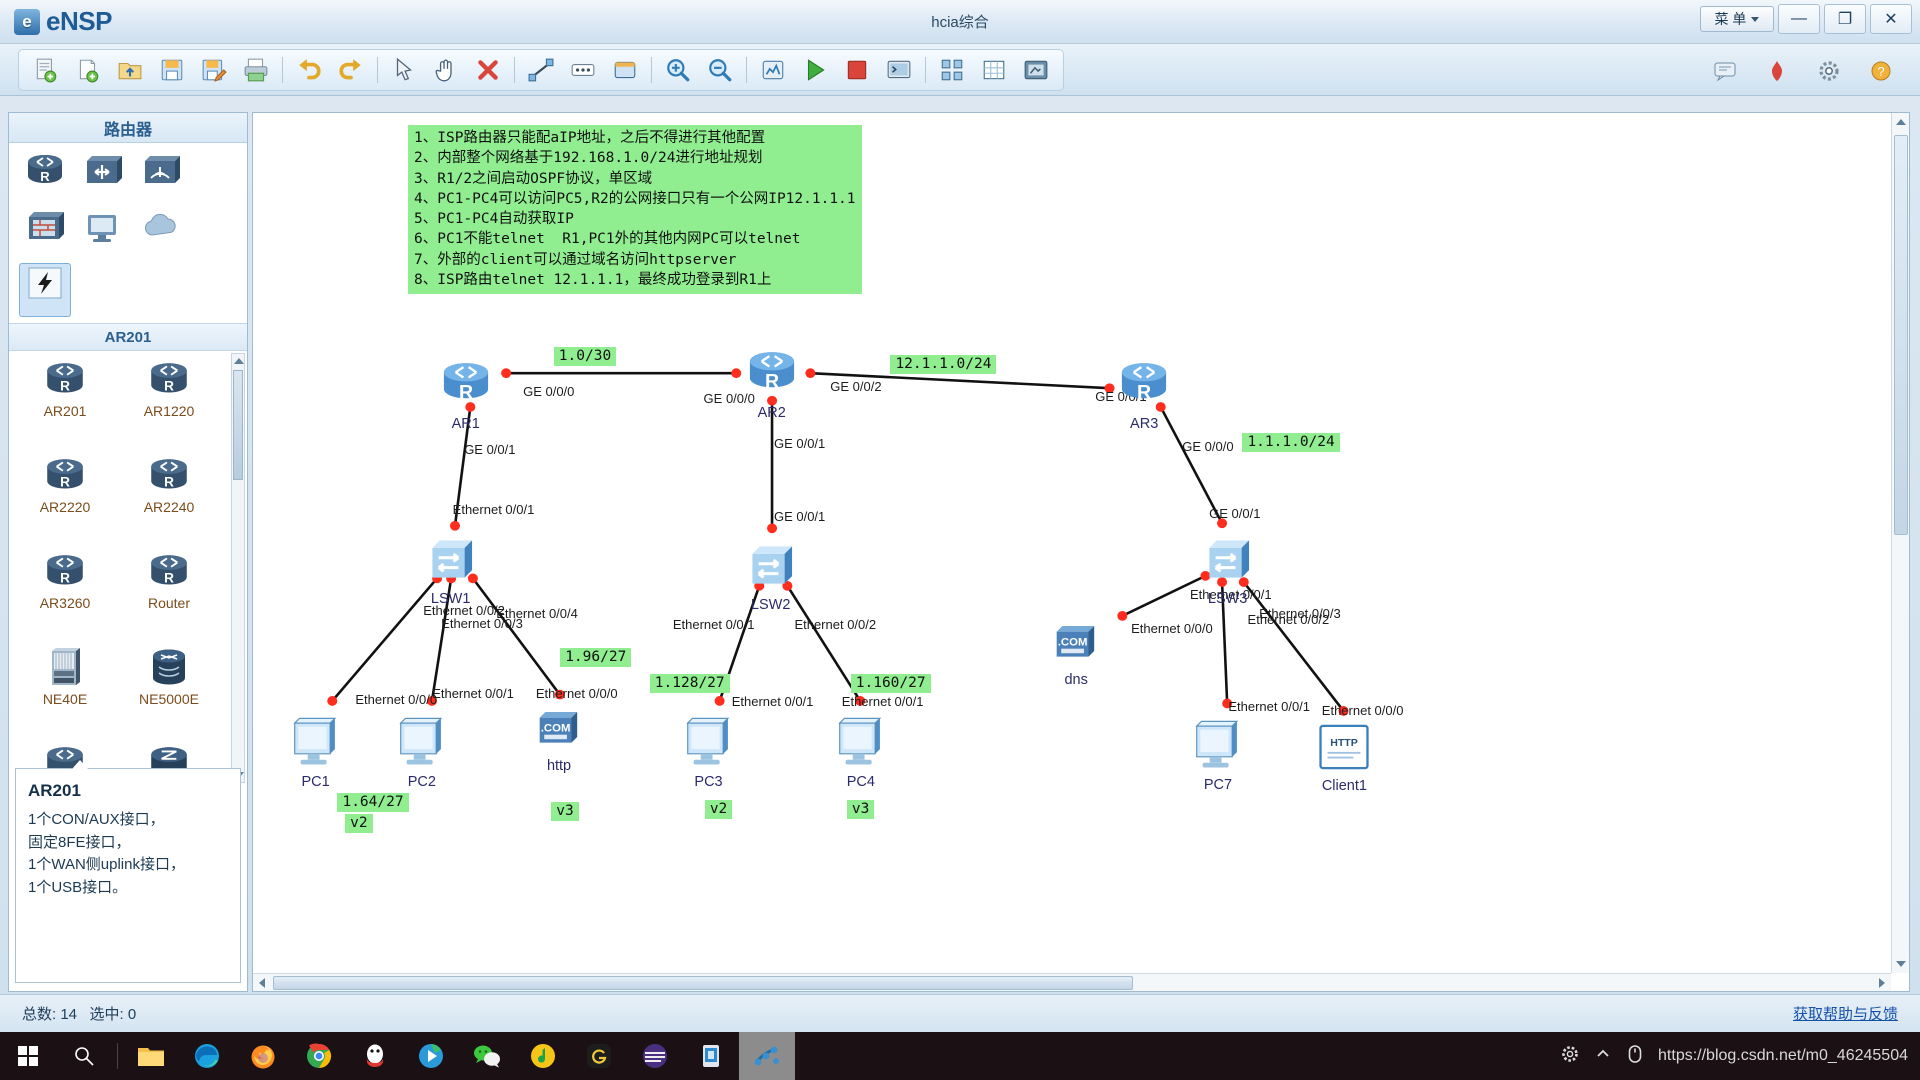 This screenshot has height=1080, width=1920. I want to click on scroll-left-icon, so click(262, 983).